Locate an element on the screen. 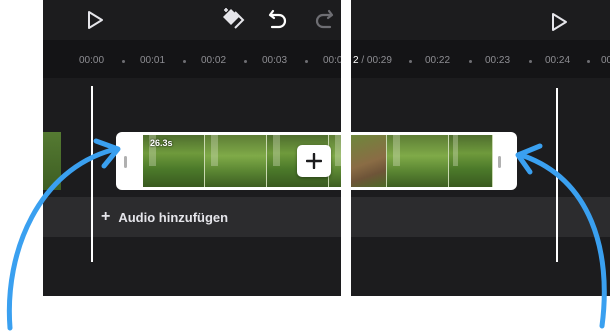 This screenshot has height=332, width=610. annotation-arrow-right is located at coordinates (561, 236).